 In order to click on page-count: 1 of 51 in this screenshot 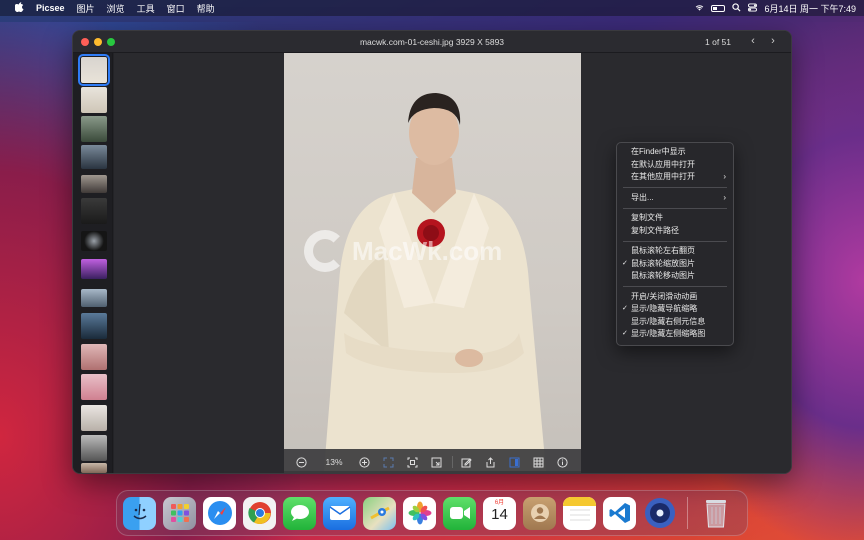, I will do `click(718, 42)`.